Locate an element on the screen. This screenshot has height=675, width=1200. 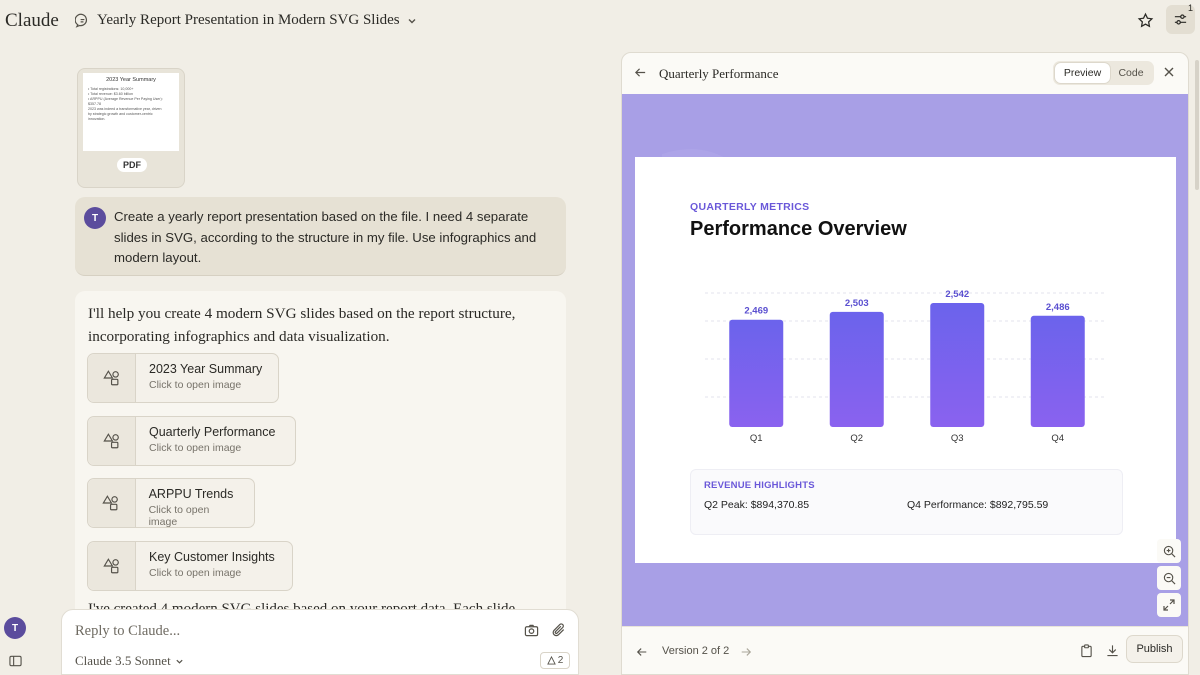
settings-badge: 1 is located at coordinates (1190, 8).